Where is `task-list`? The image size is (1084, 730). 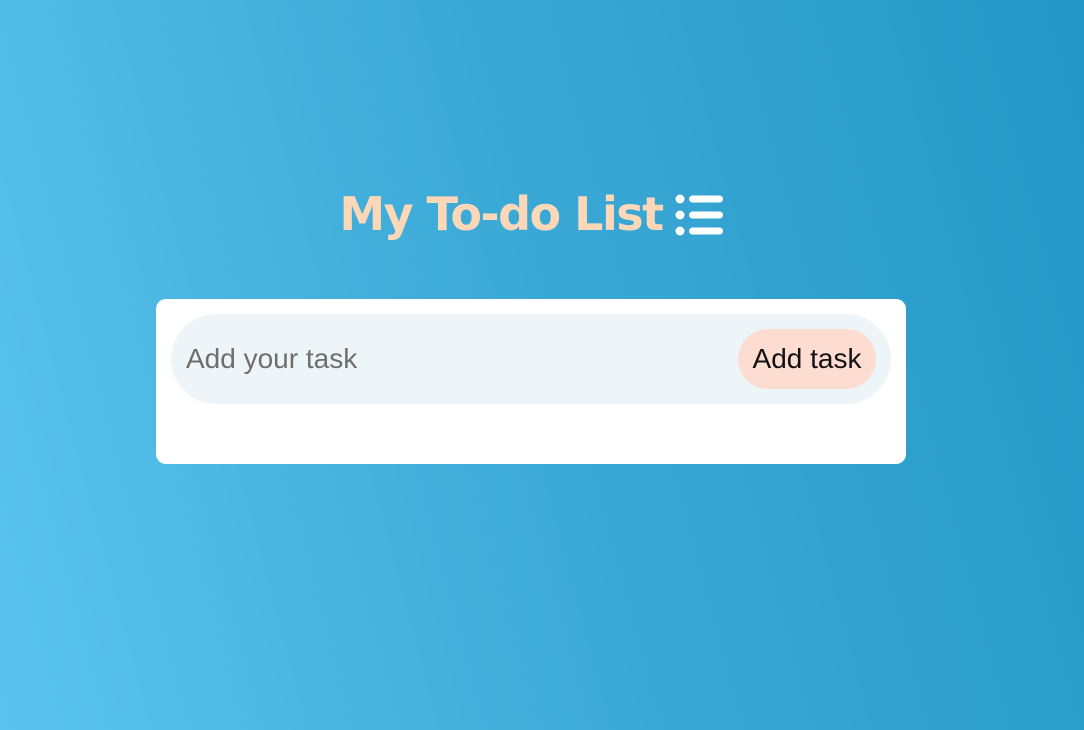
task-list is located at coordinates (531, 434).